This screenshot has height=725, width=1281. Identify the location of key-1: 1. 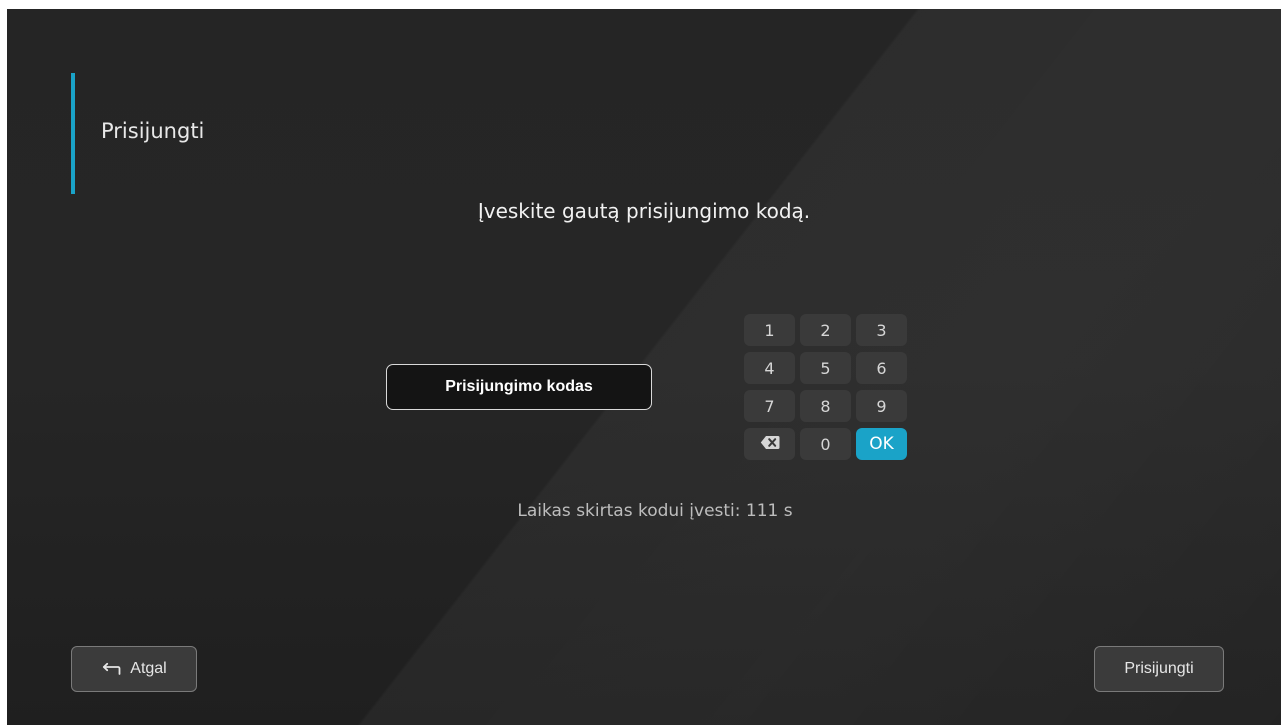
(769, 330).